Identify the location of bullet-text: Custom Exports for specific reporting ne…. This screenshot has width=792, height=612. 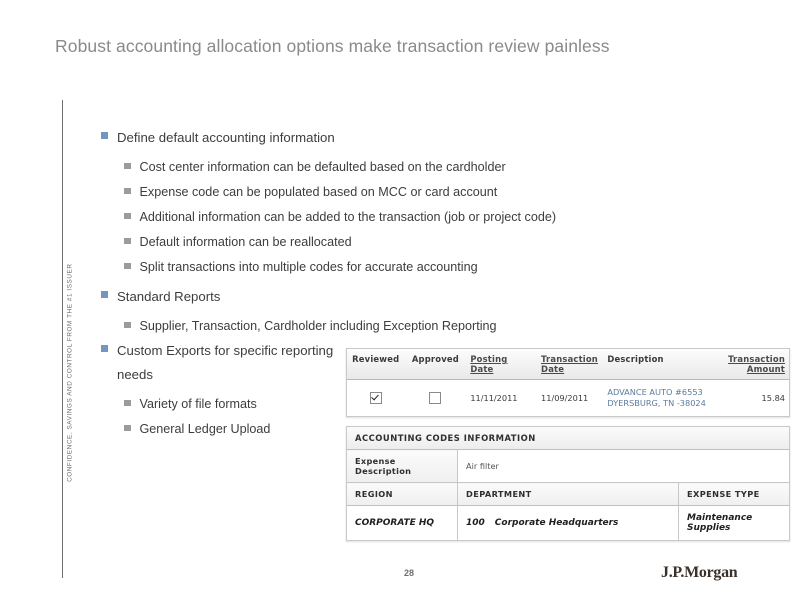
(225, 362).